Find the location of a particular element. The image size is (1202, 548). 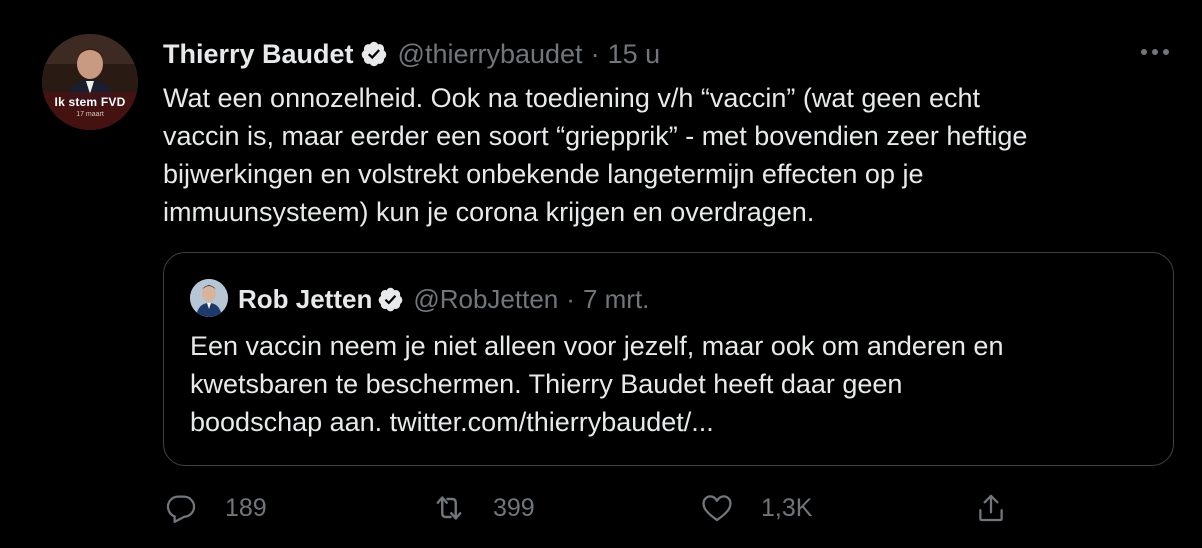

more-horizontal-icon is located at coordinates (1155, 52).